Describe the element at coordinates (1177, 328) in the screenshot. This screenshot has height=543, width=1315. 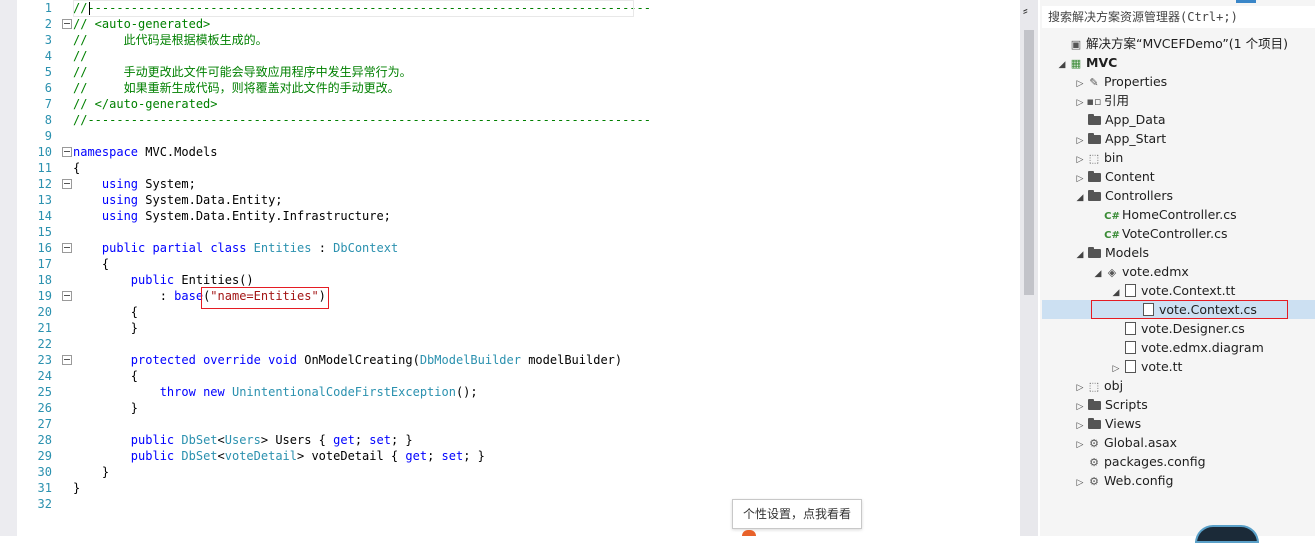
I see `tree-item: vote.Designer.cs` at that location.